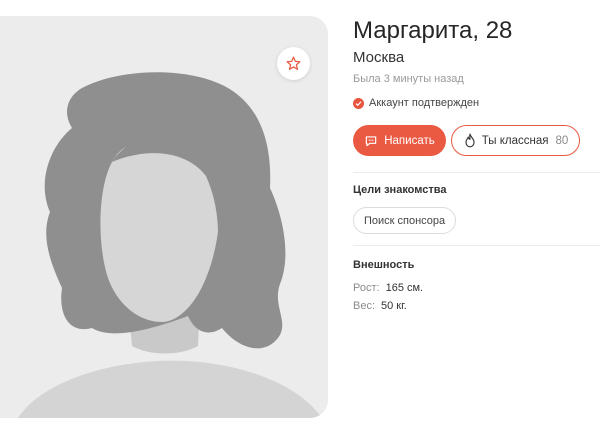  Describe the element at coordinates (380, 306) in the screenshot. I see `weight-row: Вес: 50 кг.` at that location.